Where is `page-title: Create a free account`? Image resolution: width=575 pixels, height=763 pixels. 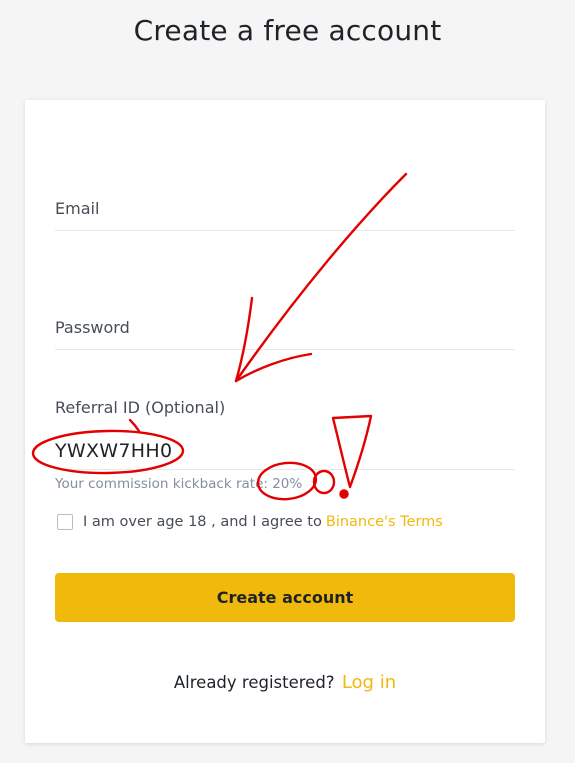 page-title: Create a free account is located at coordinates (287, 30).